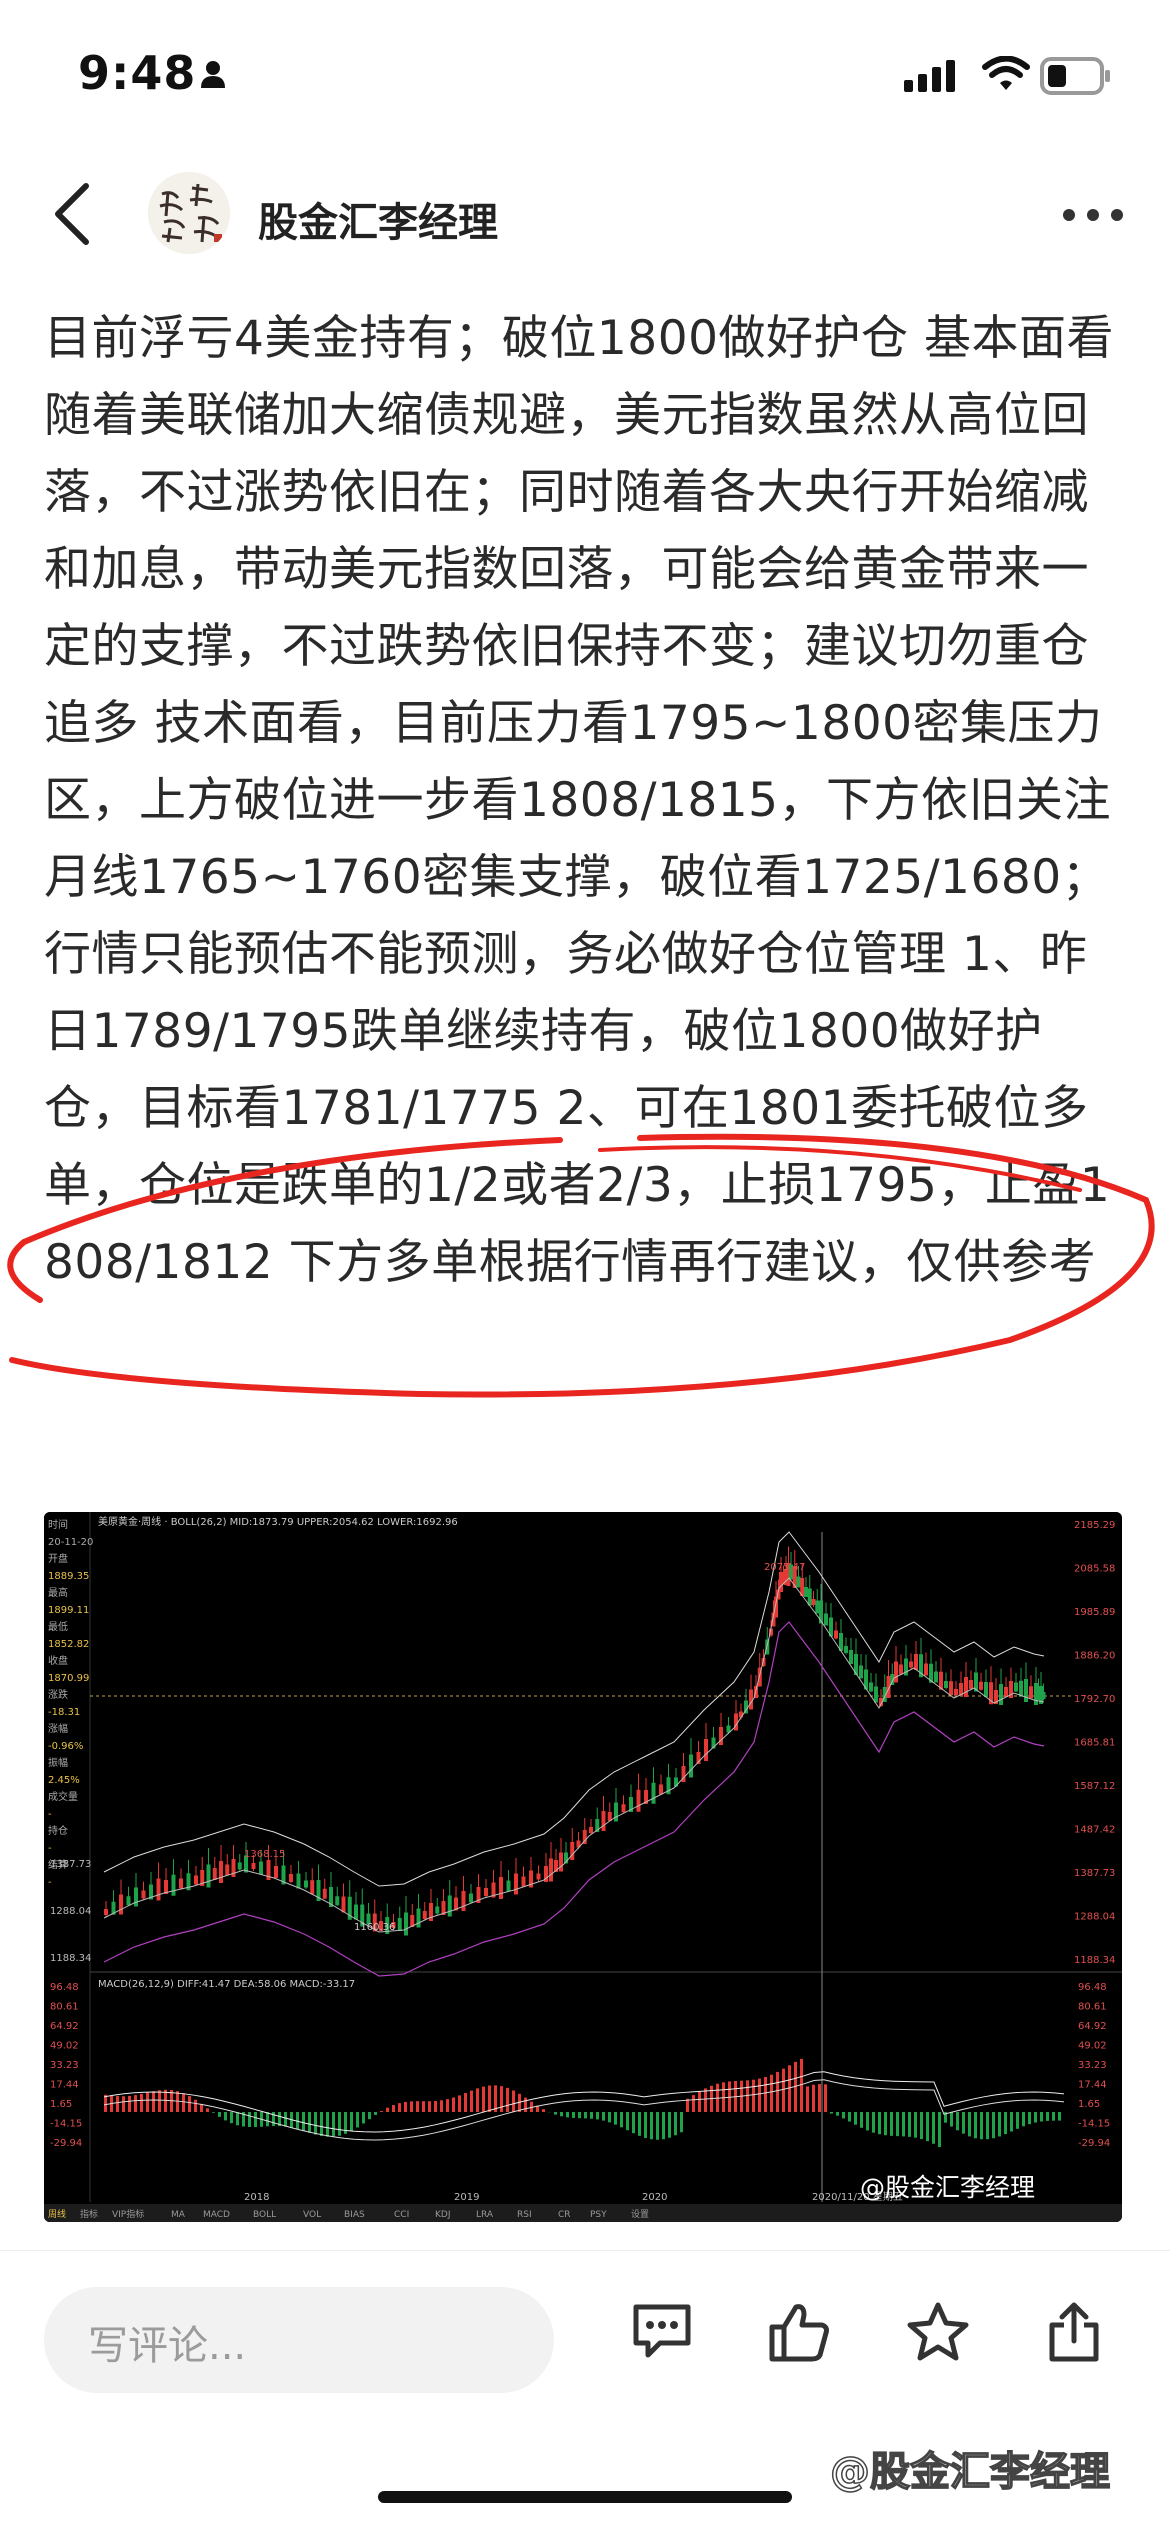 The image size is (1170, 2533). I want to click on star-icon, so click(938, 2332).